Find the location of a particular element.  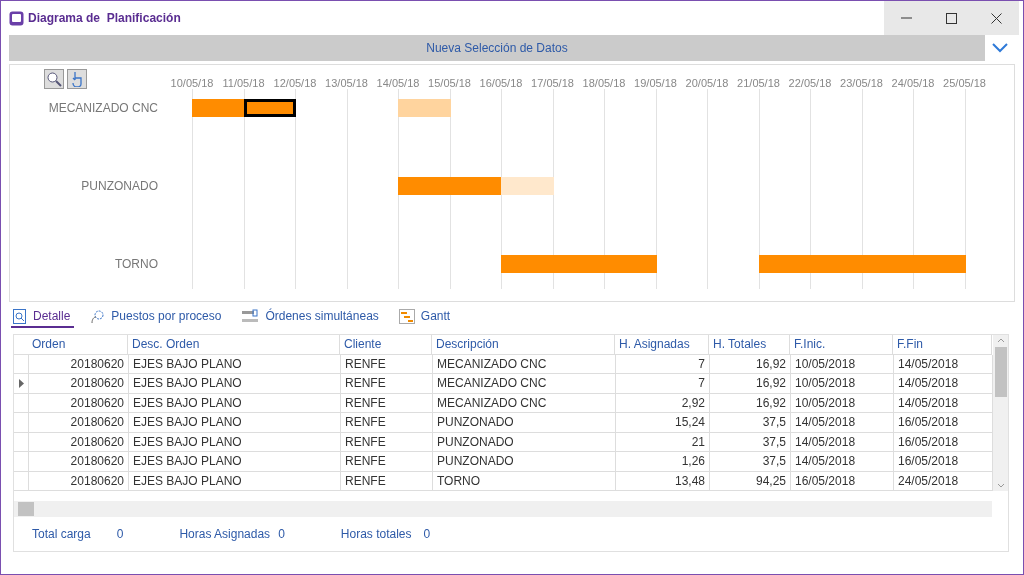

date-label: 10/05/18 is located at coordinates (192, 83).